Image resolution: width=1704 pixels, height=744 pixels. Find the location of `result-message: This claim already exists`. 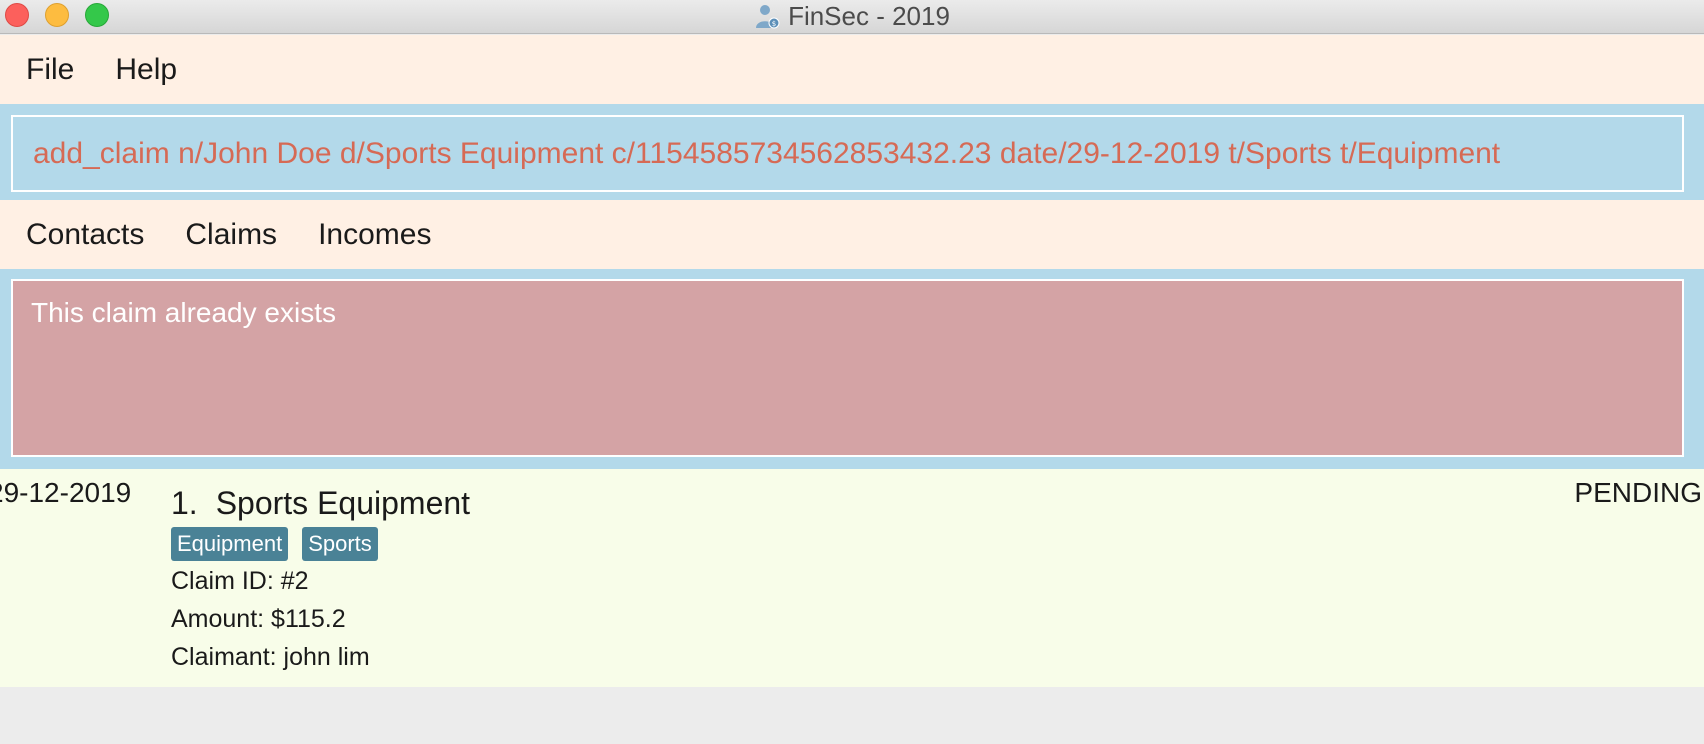

result-message: This claim already exists is located at coordinates (183, 312).